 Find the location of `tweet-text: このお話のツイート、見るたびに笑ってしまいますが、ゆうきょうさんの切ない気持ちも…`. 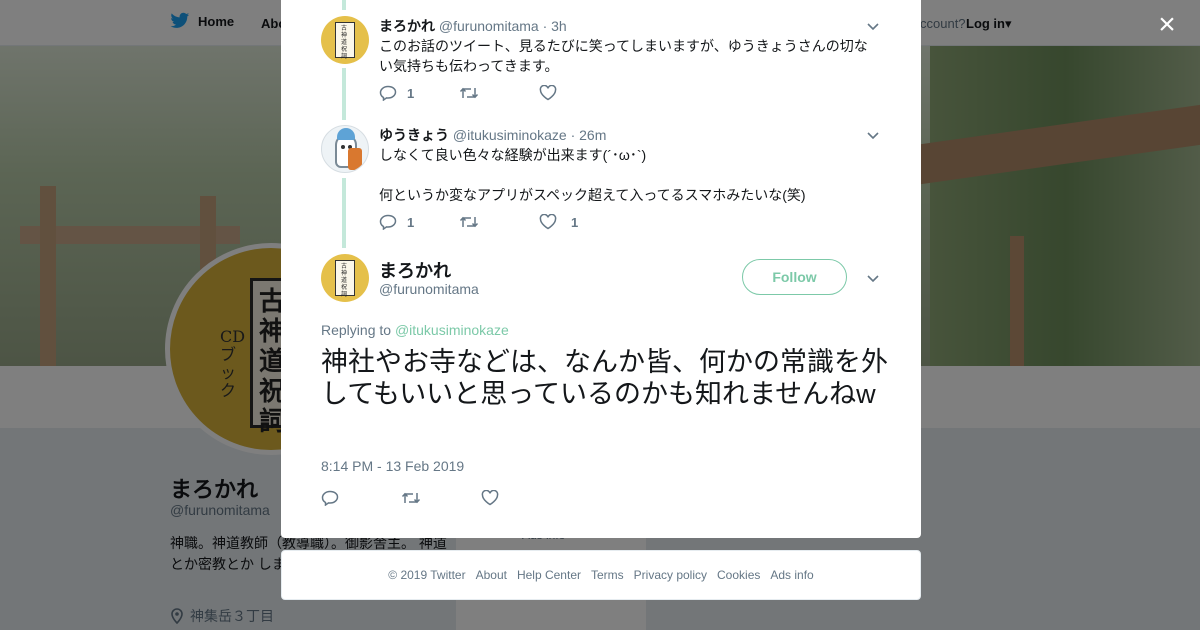

tweet-text: このお話のツイート、見るたびに笑ってしまいますが、ゆうきょうさんの切ない気持ちも… is located at coordinates (623, 56).